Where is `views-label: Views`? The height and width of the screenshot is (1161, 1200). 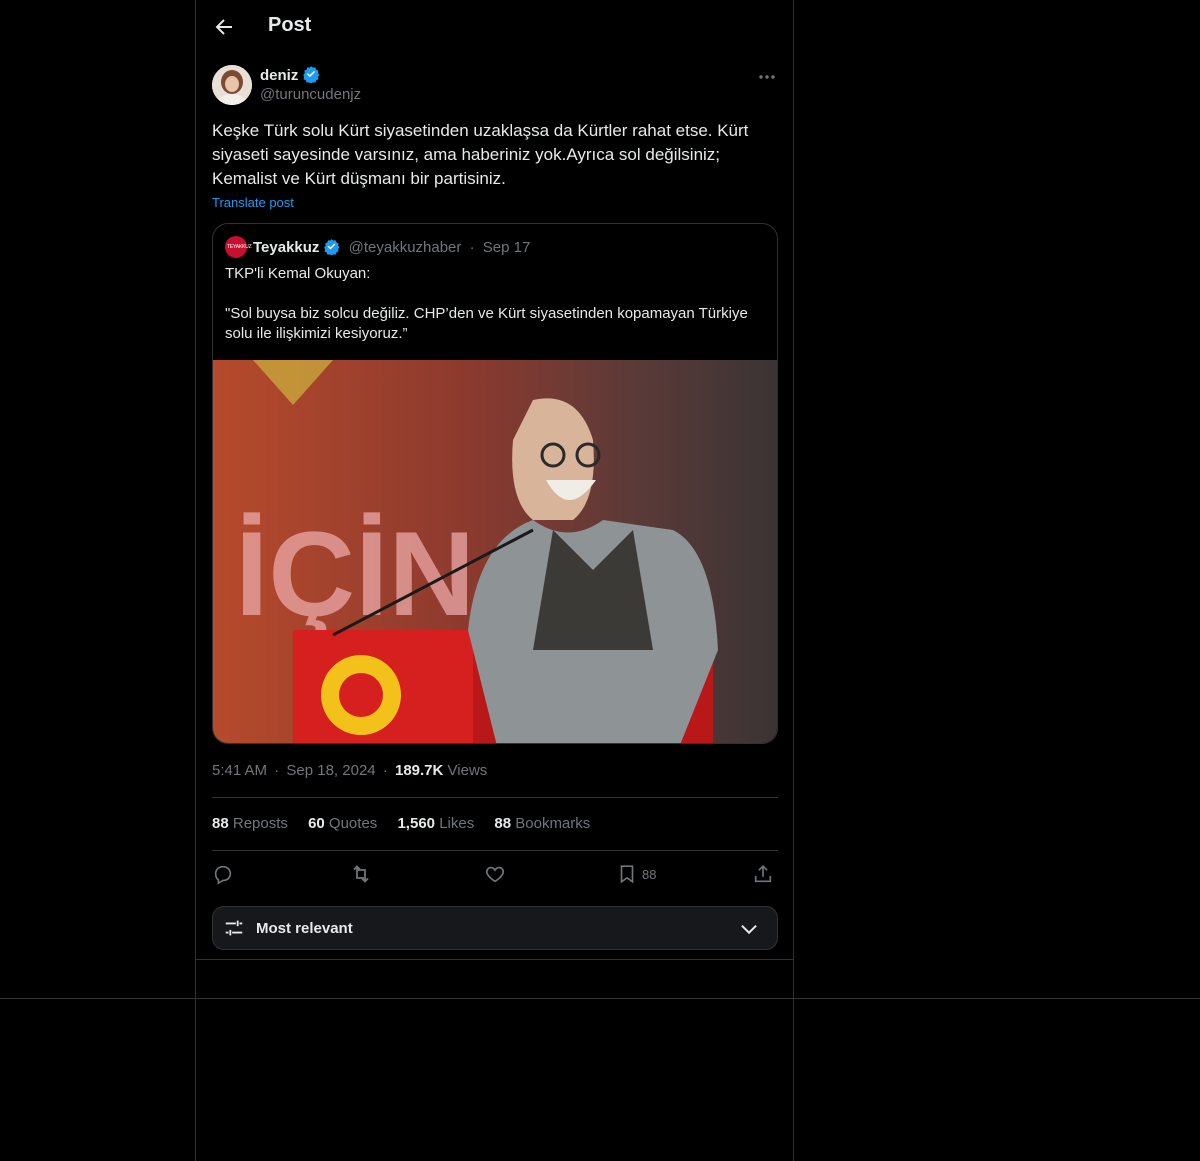 views-label: Views is located at coordinates (467, 770).